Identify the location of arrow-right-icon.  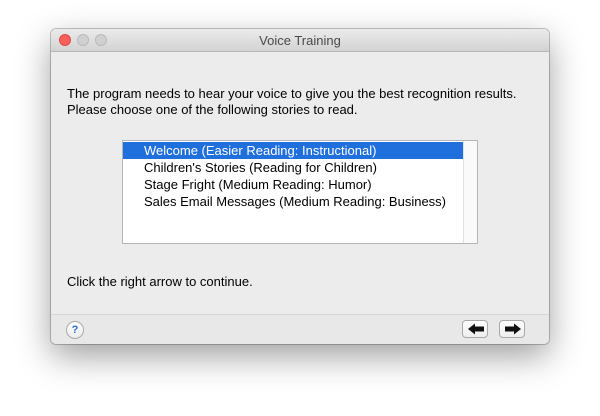
(513, 329).